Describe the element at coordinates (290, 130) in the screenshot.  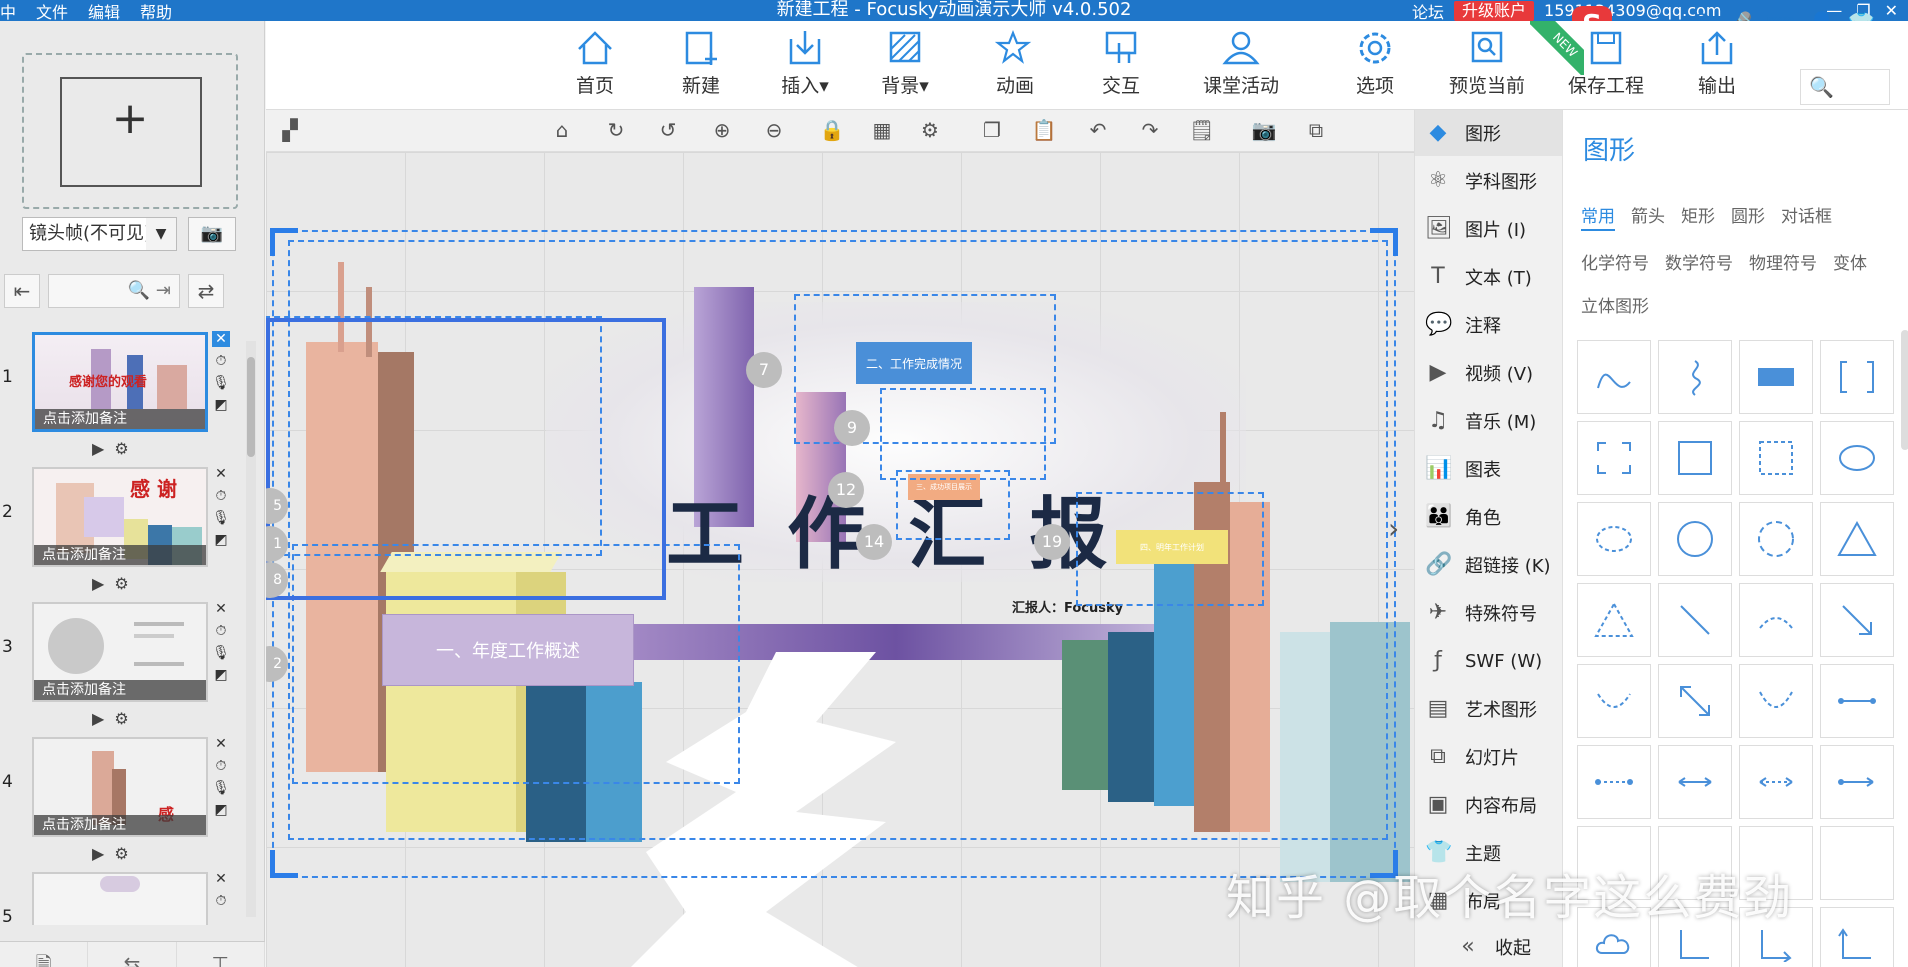
I see `layout-icon: ▞` at that location.